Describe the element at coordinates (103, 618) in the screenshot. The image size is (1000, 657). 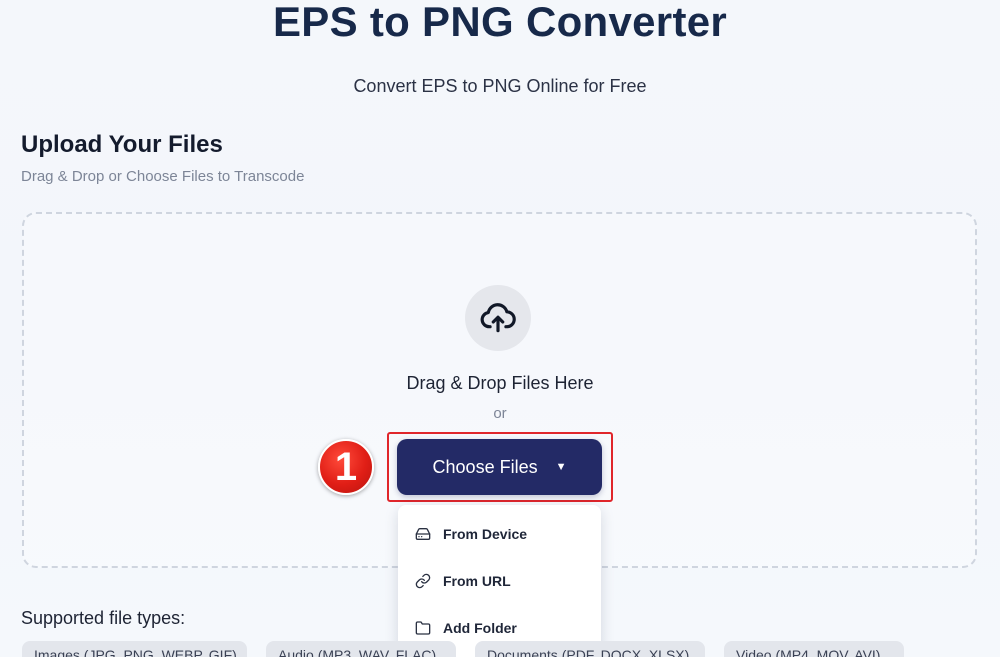
I see `supported-file-types-label: Supported file types:` at that location.